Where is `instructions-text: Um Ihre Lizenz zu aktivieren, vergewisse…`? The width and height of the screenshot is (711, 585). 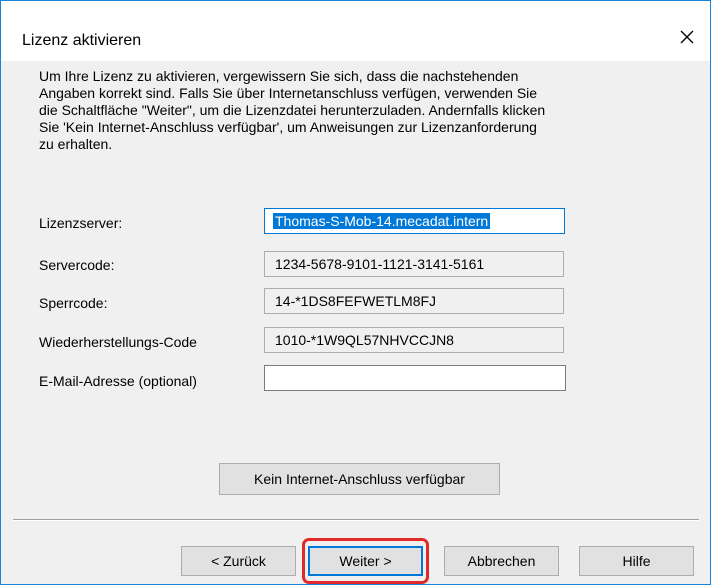 instructions-text: Um Ihre Lizenz zu aktivieren, vergewisse… is located at coordinates (364, 110).